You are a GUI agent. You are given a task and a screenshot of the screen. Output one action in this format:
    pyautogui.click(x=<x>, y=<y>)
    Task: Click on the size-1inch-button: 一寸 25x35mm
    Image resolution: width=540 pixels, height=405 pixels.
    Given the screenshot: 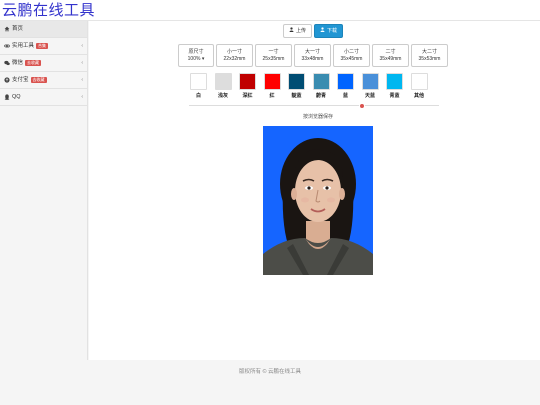 What is the action you would take?
    pyautogui.click(x=273, y=55)
    